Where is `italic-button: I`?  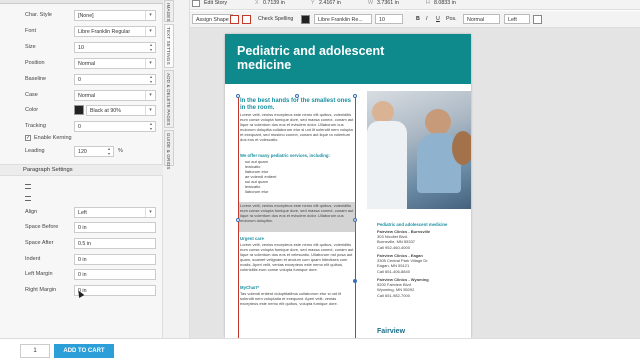
italic-button: I is located at coordinates (426, 19).